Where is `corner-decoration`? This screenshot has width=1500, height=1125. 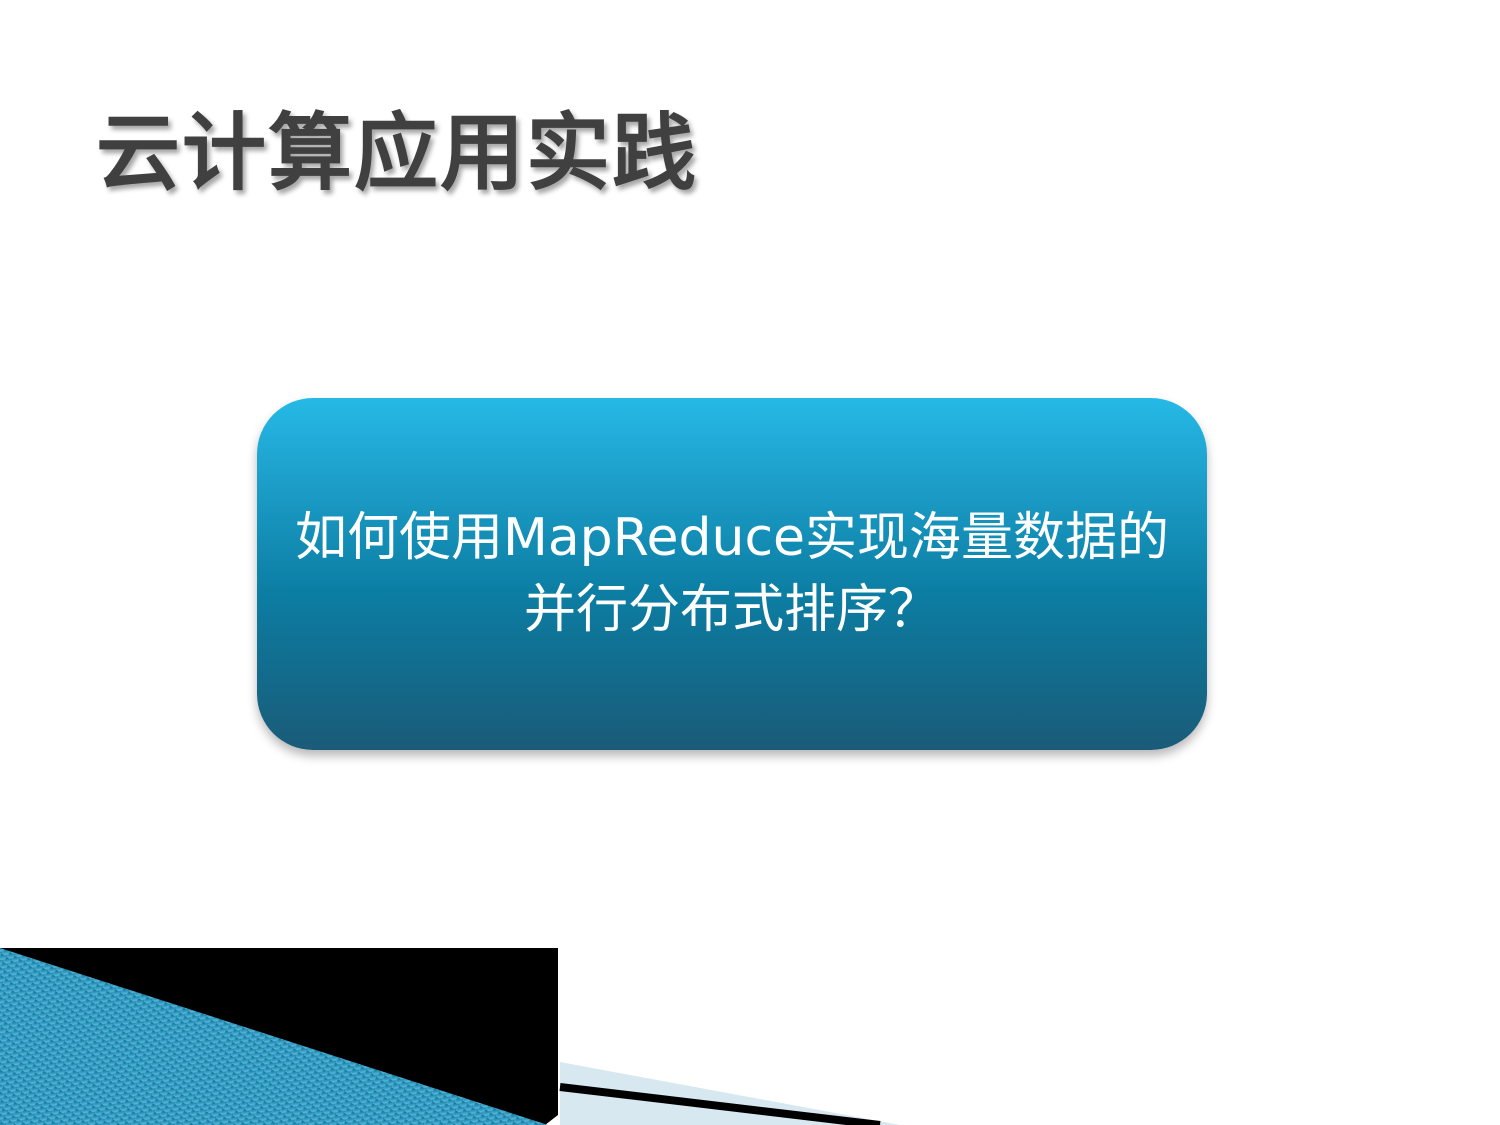
corner-decoration is located at coordinates (450, 1036).